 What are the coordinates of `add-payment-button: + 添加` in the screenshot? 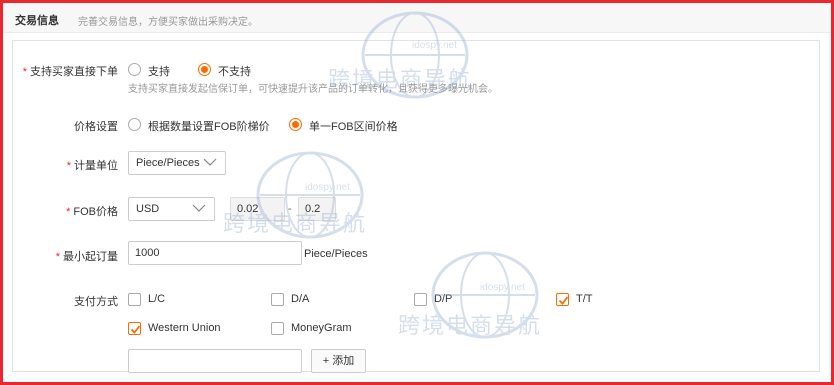 It's located at (338, 361).